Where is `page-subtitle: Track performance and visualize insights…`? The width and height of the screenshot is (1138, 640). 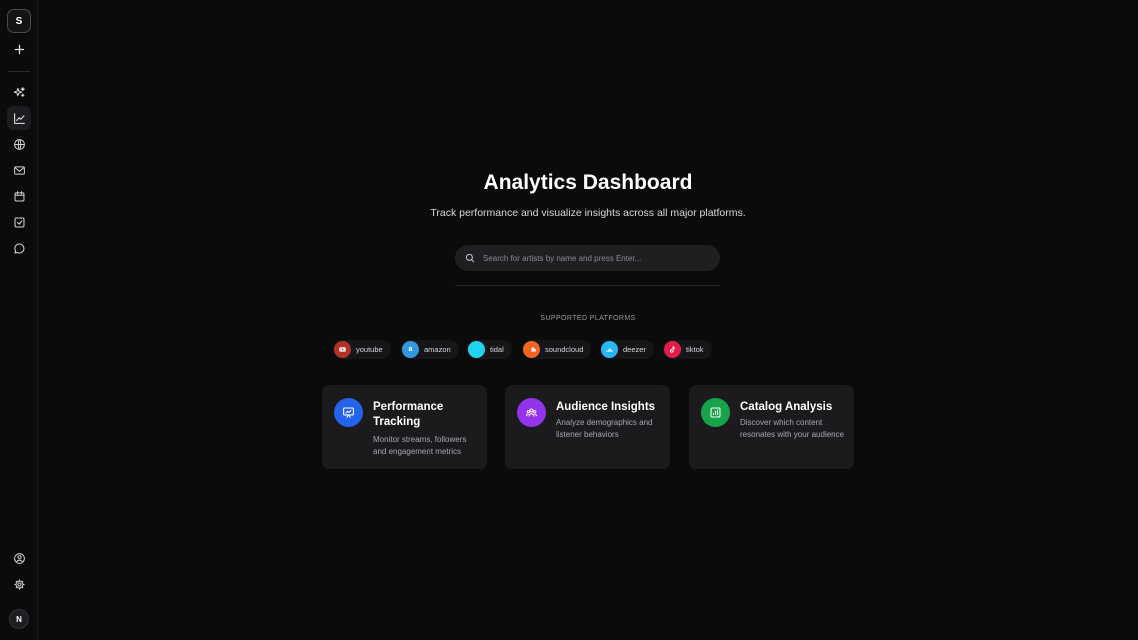 page-subtitle: Track performance and visualize insights… is located at coordinates (588, 213).